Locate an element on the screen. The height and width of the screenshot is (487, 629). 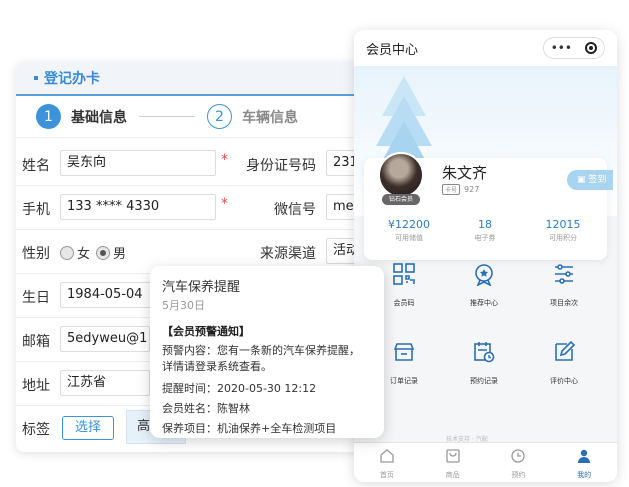
step-indicator: 1 基础信息 2 车辆信息 is located at coordinates (189, 117).